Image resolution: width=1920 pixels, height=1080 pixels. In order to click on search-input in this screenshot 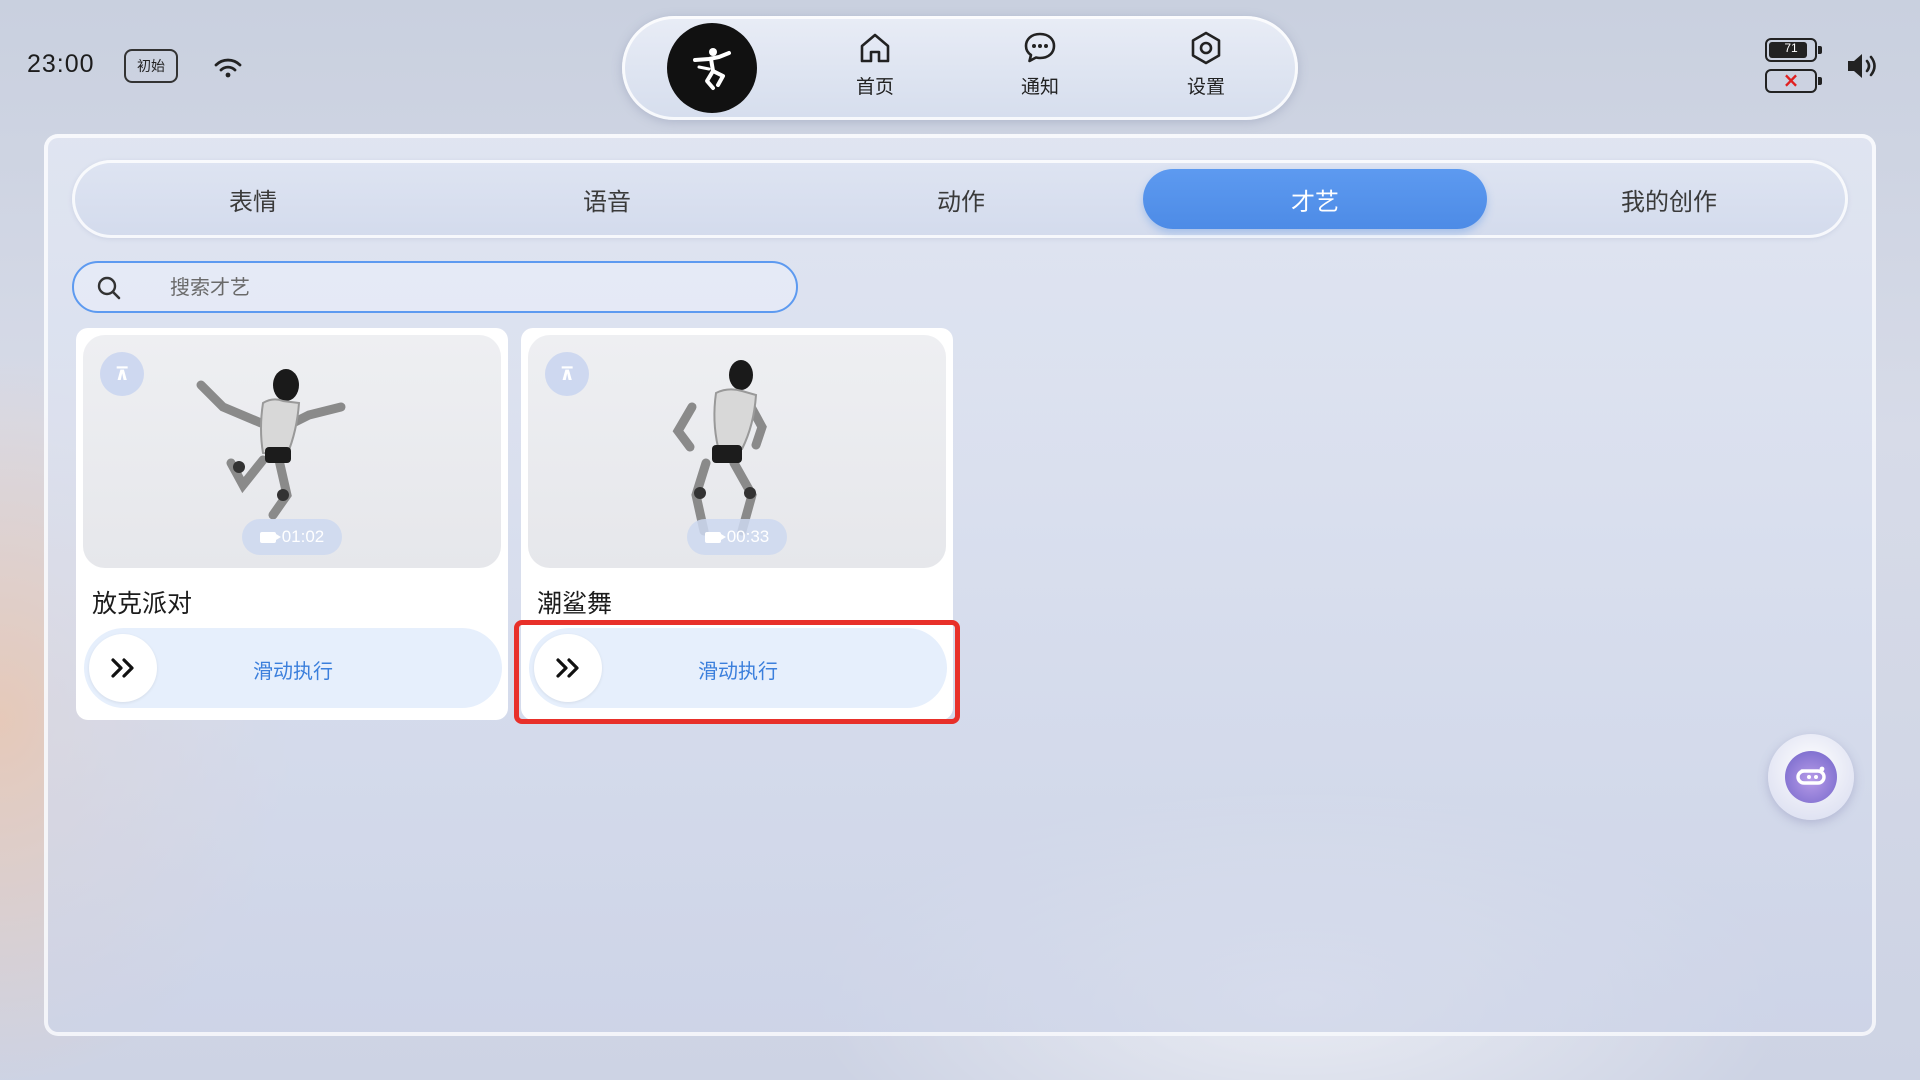, I will do `click(470, 287)`.